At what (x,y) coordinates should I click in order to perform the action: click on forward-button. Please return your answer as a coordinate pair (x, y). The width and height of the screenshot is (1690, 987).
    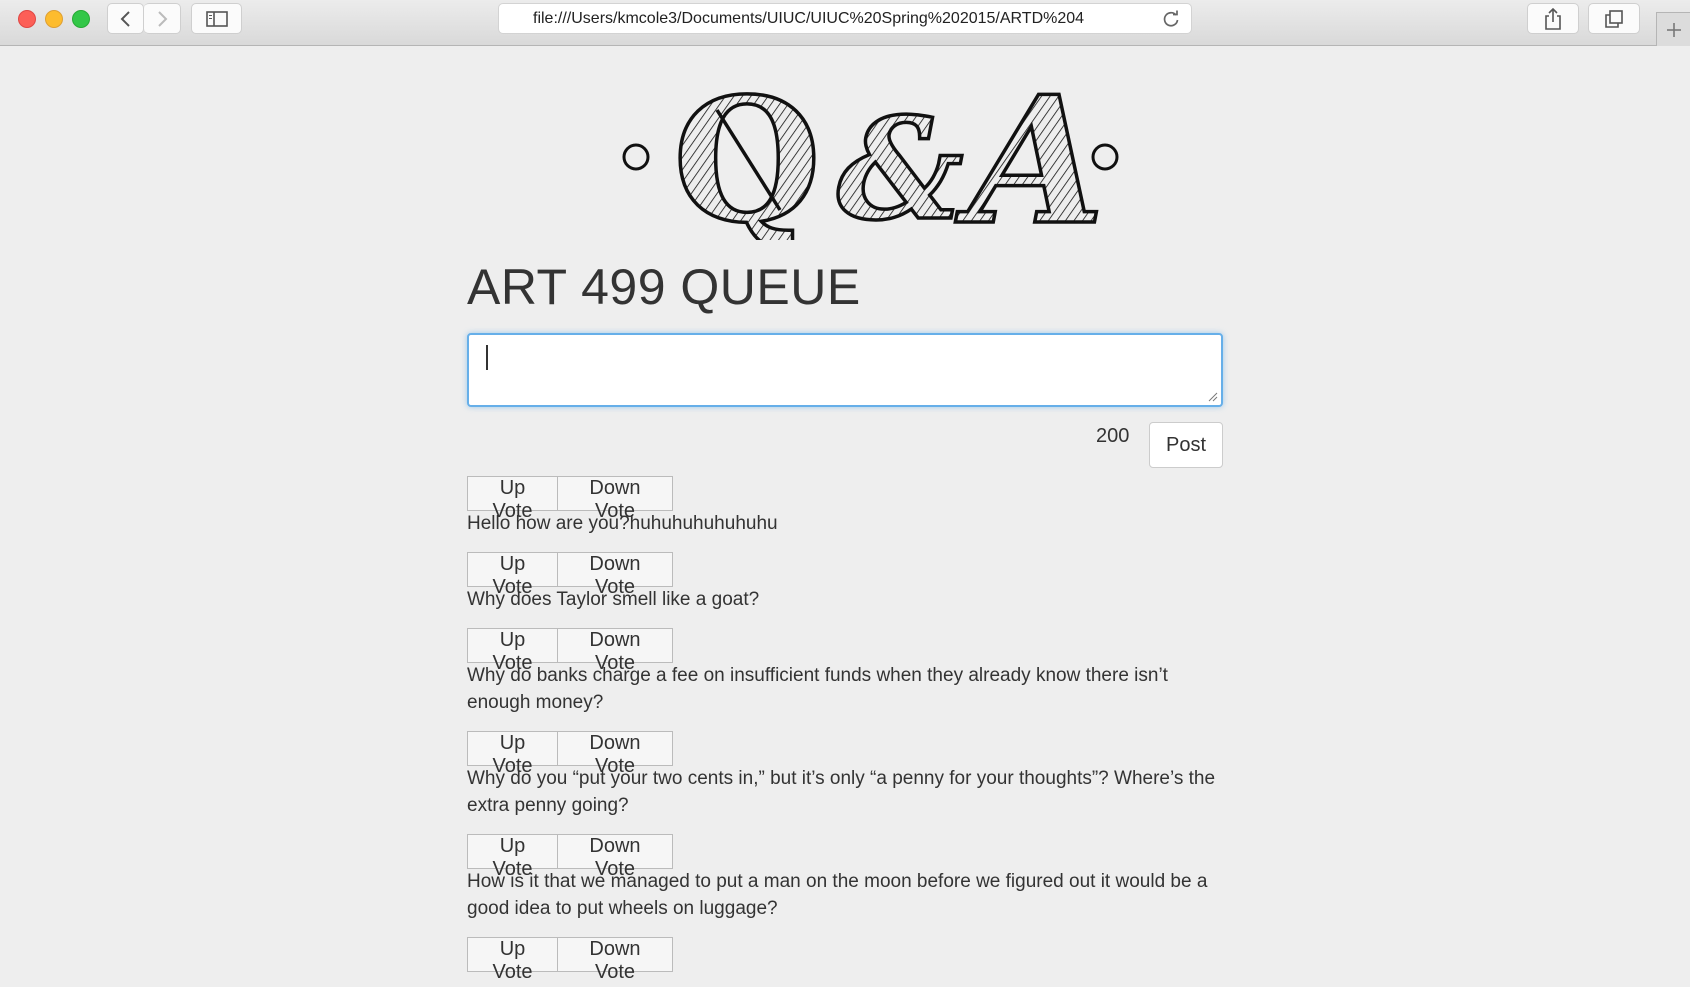
    Looking at the image, I should click on (162, 18).